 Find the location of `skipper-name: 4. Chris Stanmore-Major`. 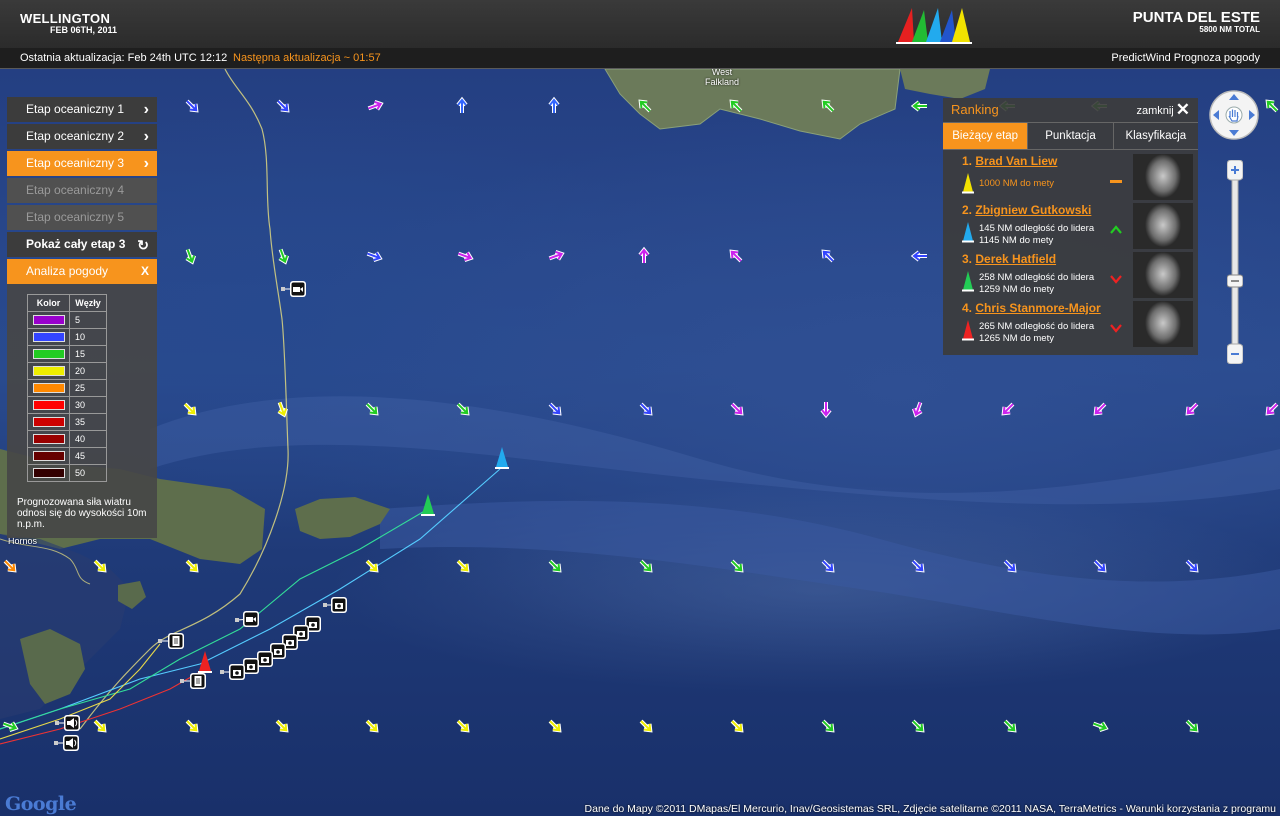

skipper-name: 4. Chris Stanmore-Major is located at coordinates (1031, 308).